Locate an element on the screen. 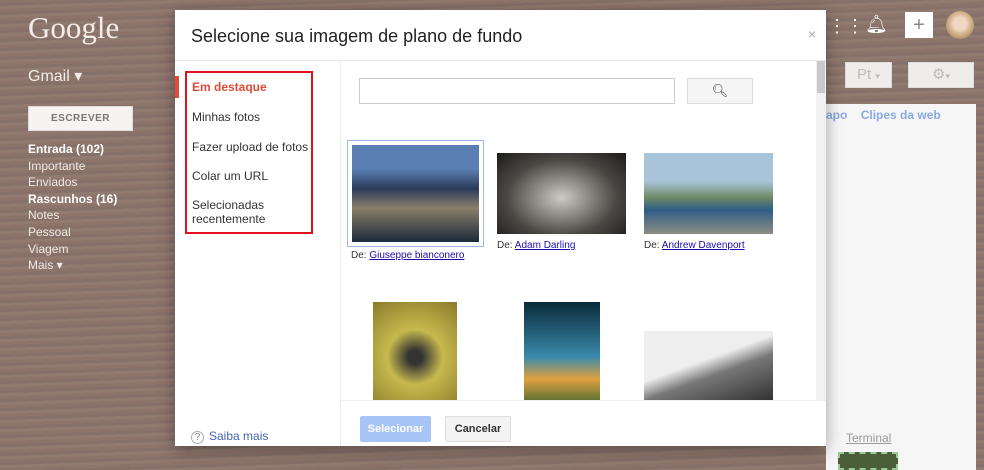 This screenshot has height=470, width=984. author-link: Adam Darling is located at coordinates (545, 245).